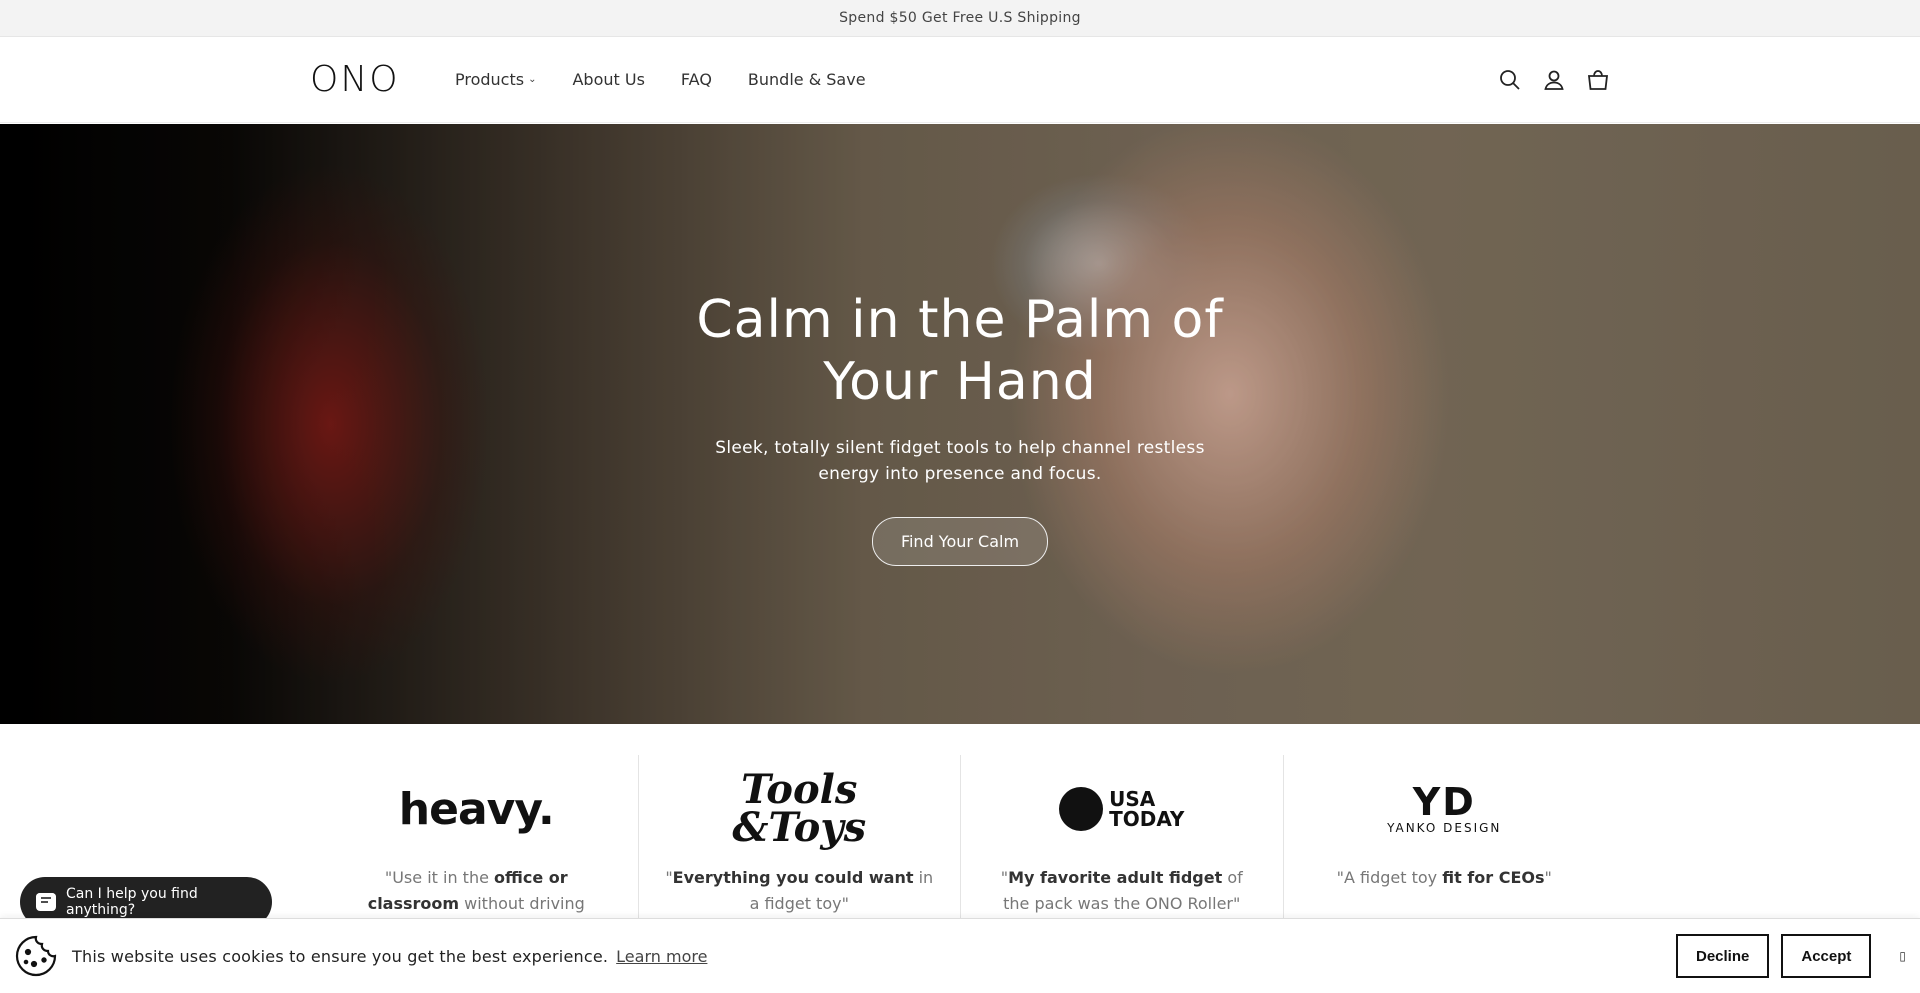 Image resolution: width=1920 pixels, height=993 pixels. I want to click on learn-more-link: Learn more, so click(661, 956).